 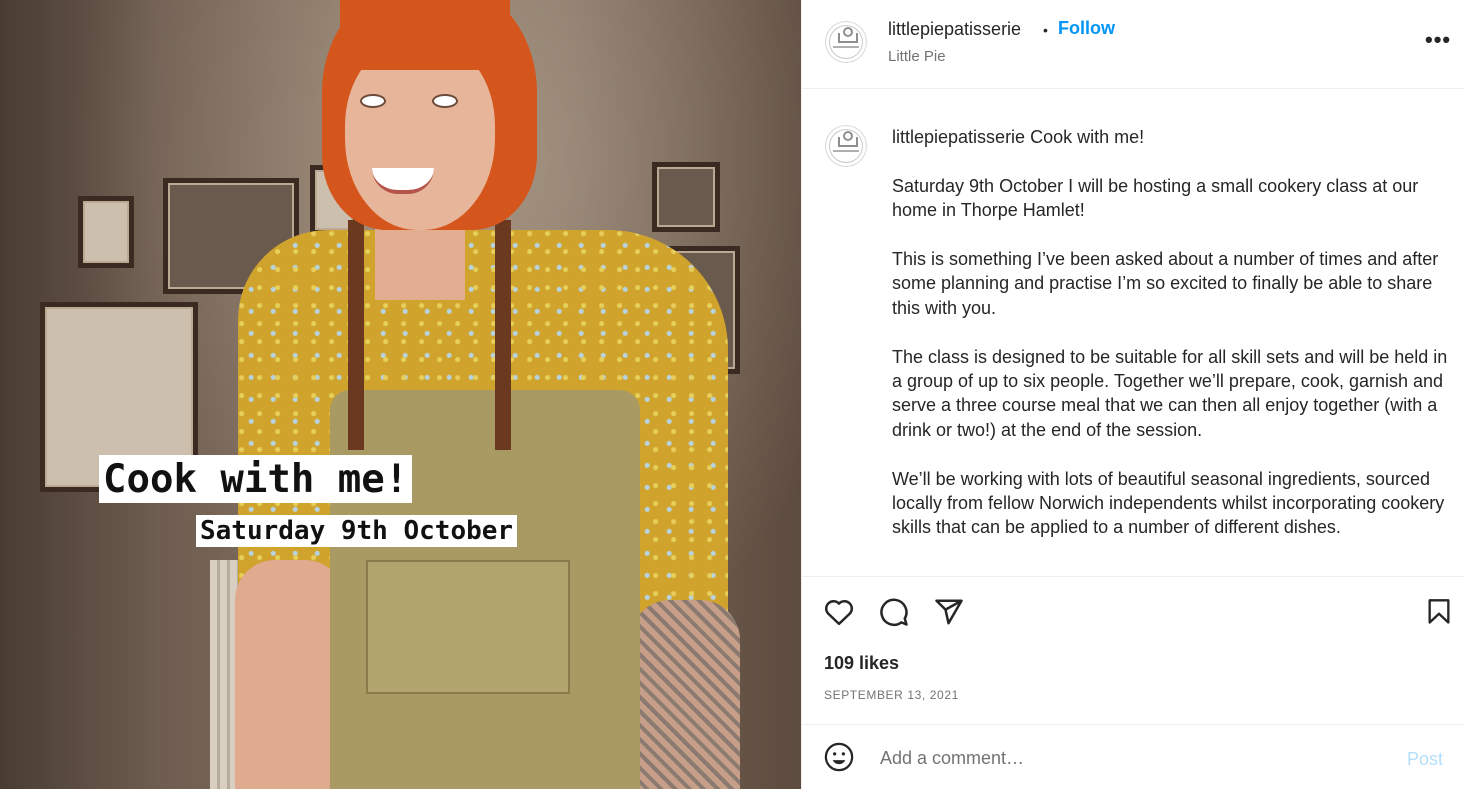 What do you see at coordinates (839, 757) in the screenshot?
I see `emoji-icon` at bounding box center [839, 757].